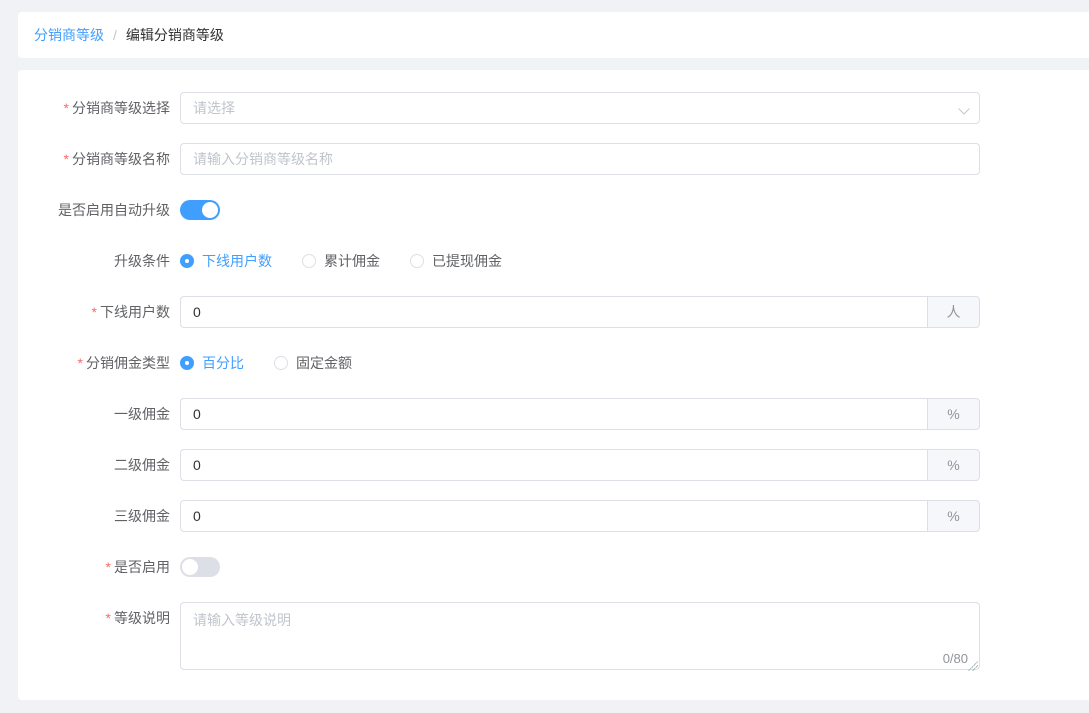 The height and width of the screenshot is (713, 1089). What do you see at coordinates (200, 567) in the screenshot?
I see `enabled-toggle` at bounding box center [200, 567].